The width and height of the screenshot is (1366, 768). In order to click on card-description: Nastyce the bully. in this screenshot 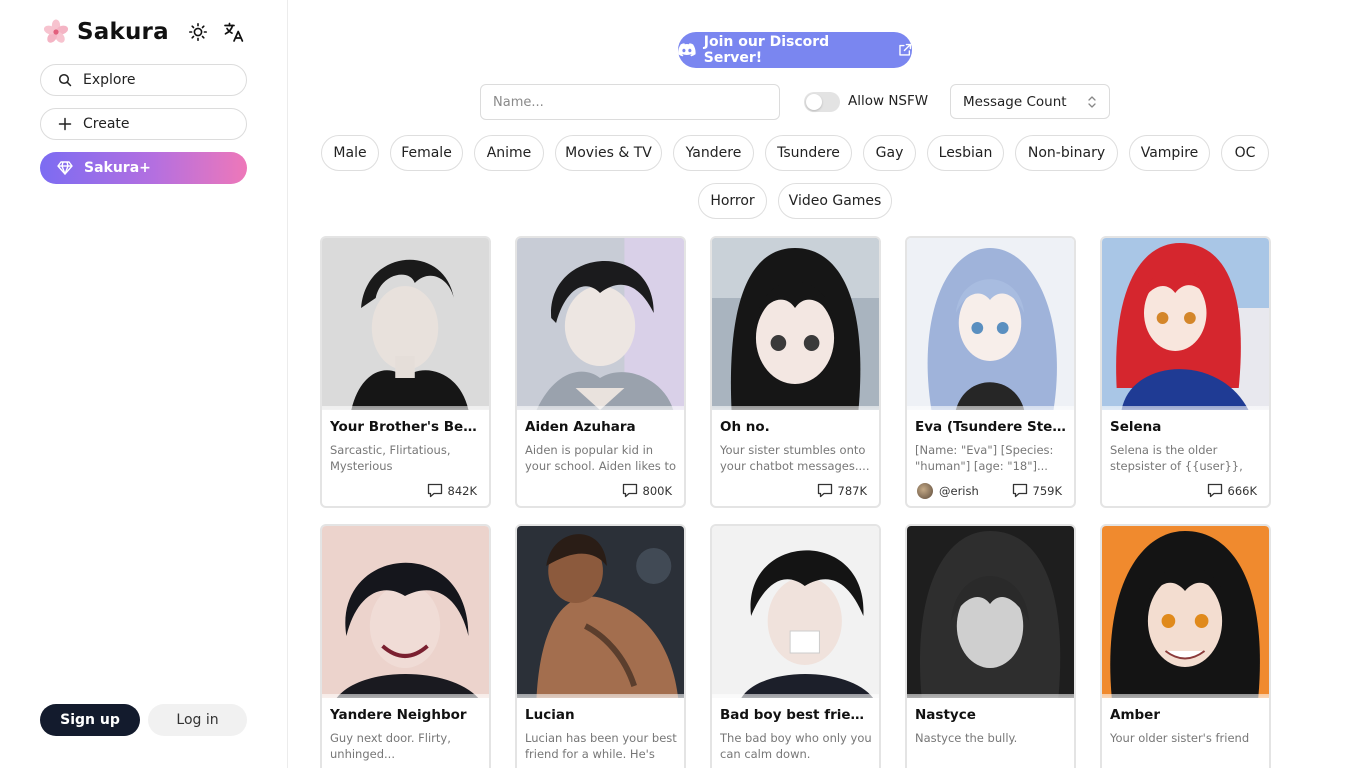, I will do `click(966, 738)`.